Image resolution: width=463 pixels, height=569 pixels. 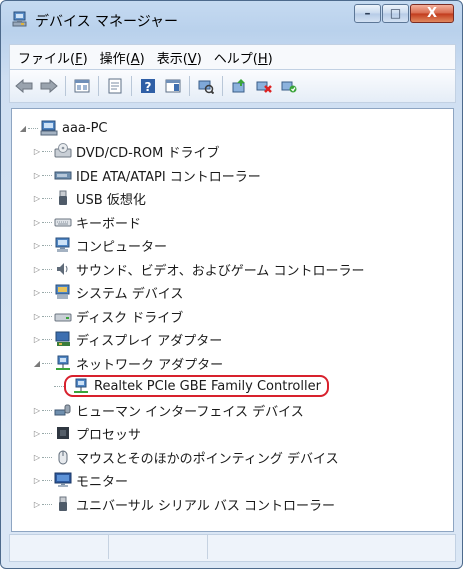 I want to click on tree-item: ▷ コンピューター, so click(x=99, y=245).